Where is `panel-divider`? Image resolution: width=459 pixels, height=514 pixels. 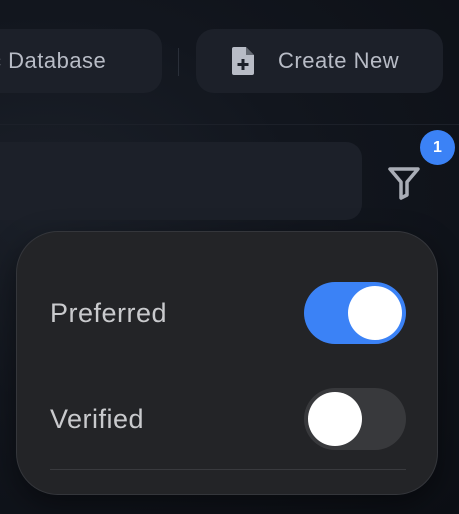
panel-divider is located at coordinates (228, 469).